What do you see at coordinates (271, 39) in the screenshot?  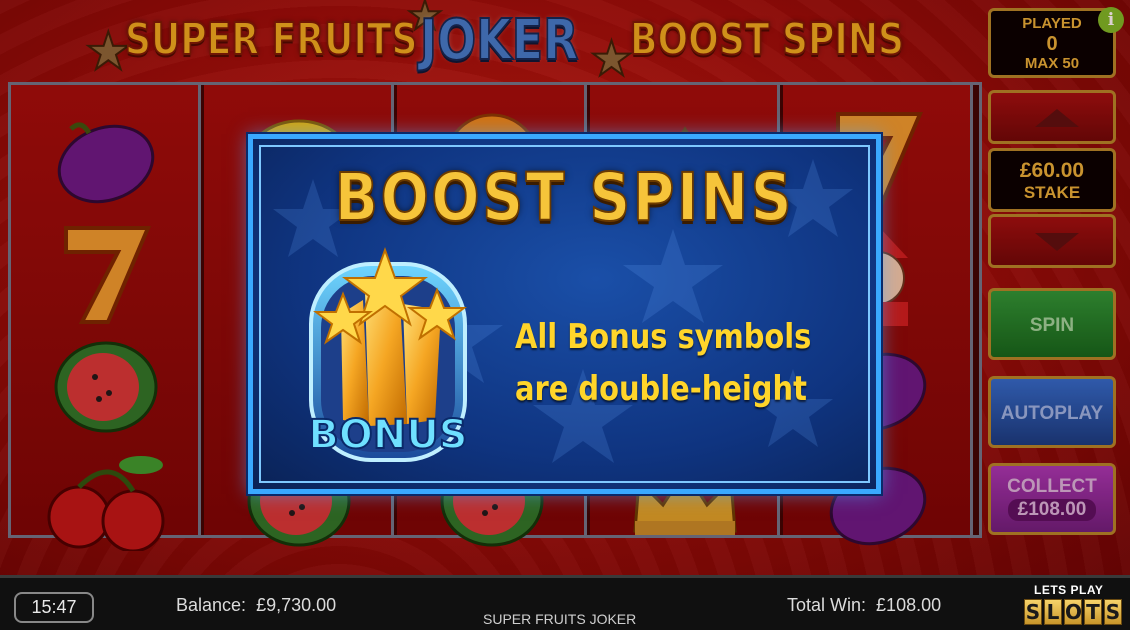 I see `title-super-fruits: SUPER FRUITS` at bounding box center [271, 39].